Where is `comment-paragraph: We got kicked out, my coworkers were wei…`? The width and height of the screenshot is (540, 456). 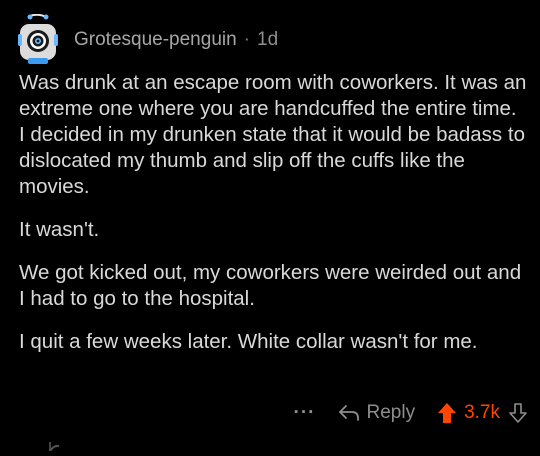 comment-paragraph: We got kicked out, my coworkers were wei… is located at coordinates (270, 285).